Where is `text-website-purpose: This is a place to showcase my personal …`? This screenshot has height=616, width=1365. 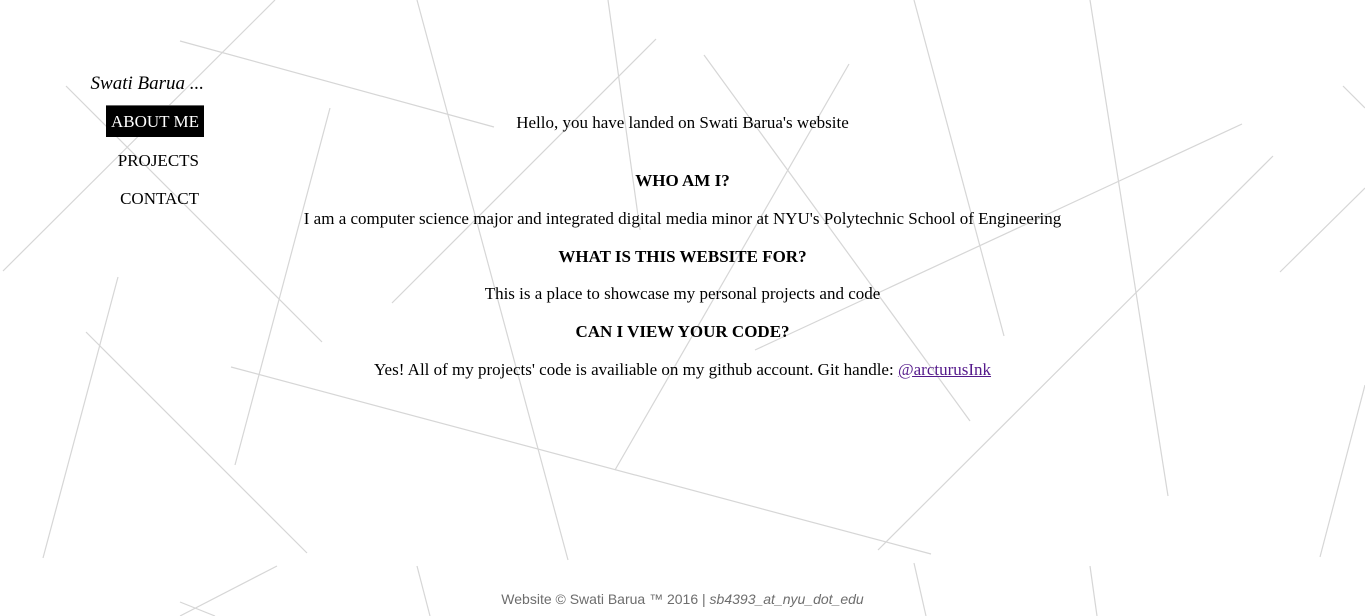 text-website-purpose: This is a place to showcase my personal … is located at coordinates (682, 293).